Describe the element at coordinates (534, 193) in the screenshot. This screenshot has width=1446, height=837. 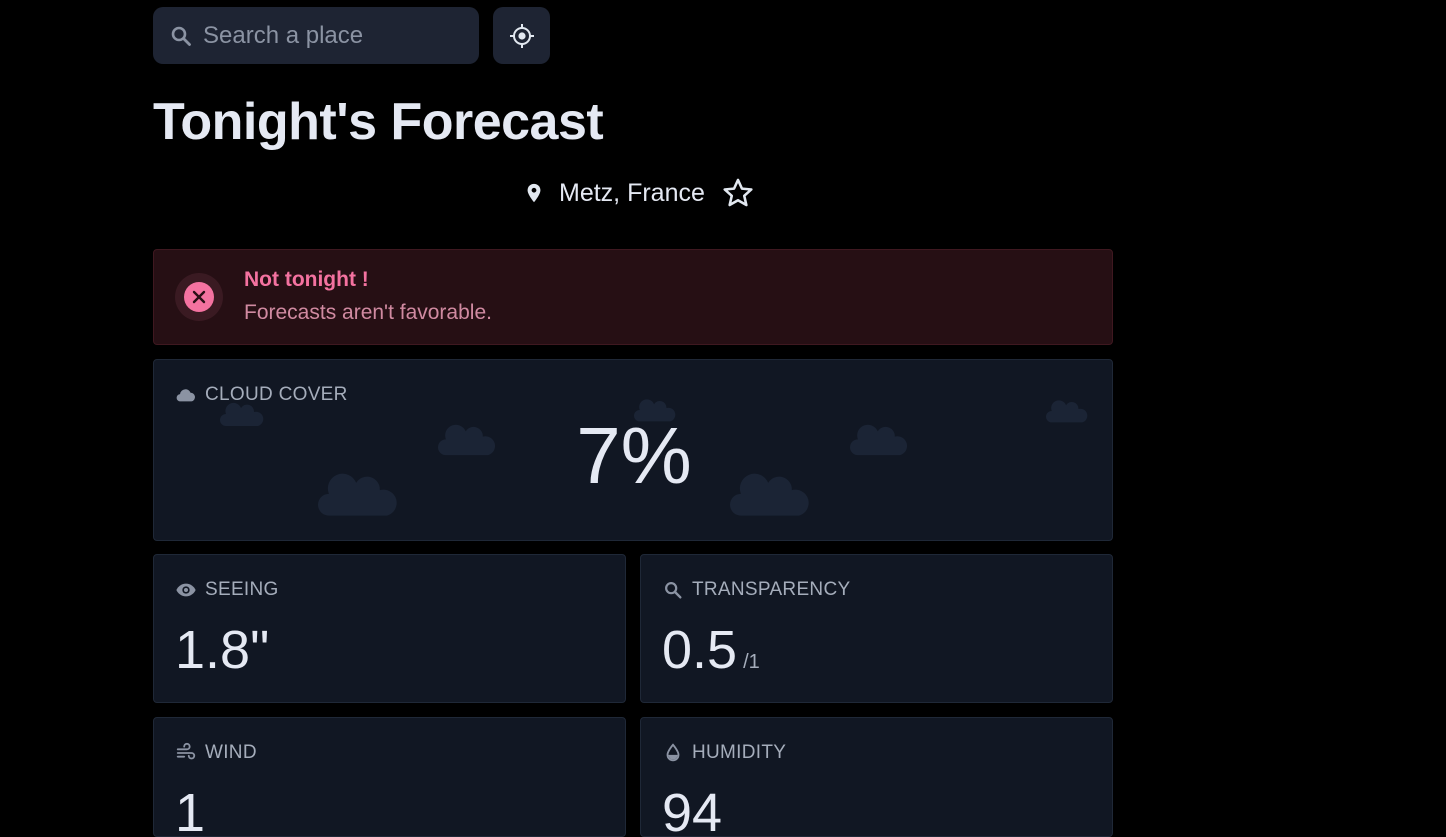
I see `map-pin-icon` at that location.